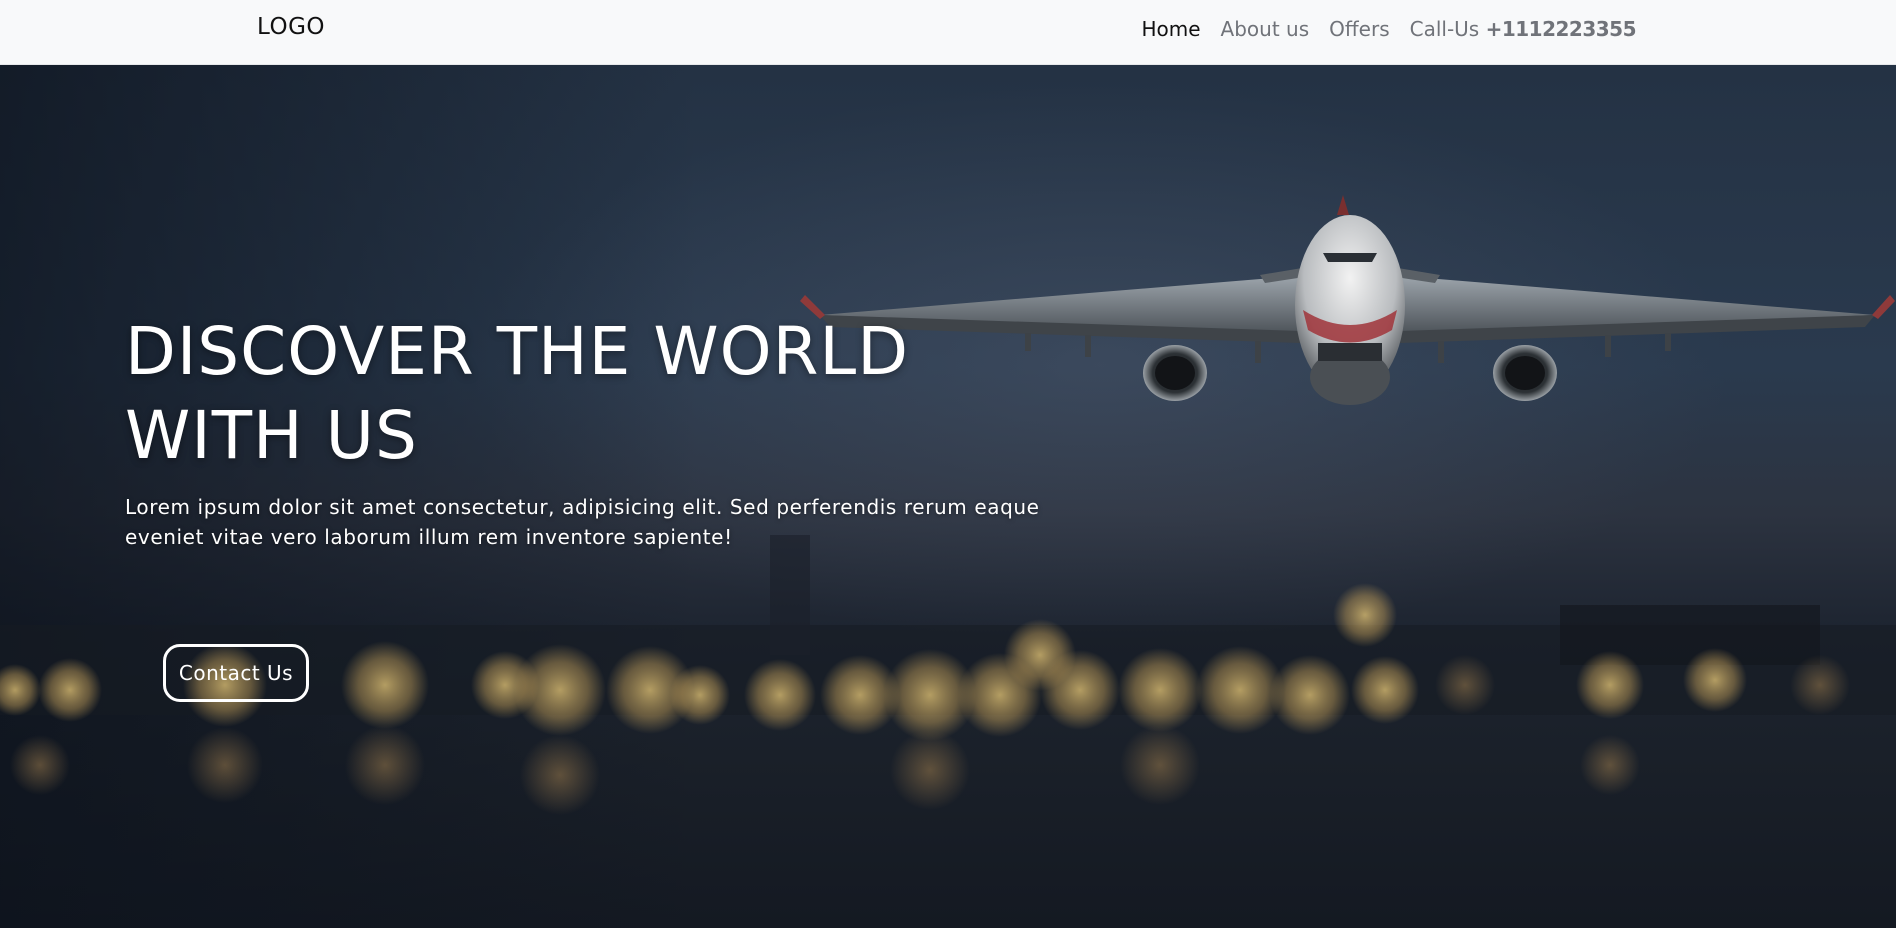 This screenshot has height=928, width=1896. What do you see at coordinates (271, 435) in the screenshot?
I see `hero-title-line-2: WITH US` at bounding box center [271, 435].